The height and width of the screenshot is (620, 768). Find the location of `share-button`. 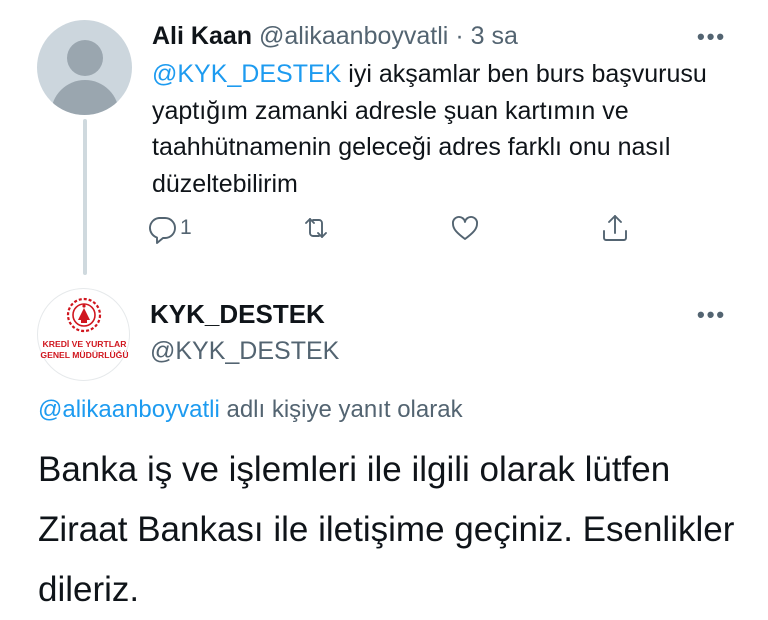

share-button is located at coordinates (615, 228).